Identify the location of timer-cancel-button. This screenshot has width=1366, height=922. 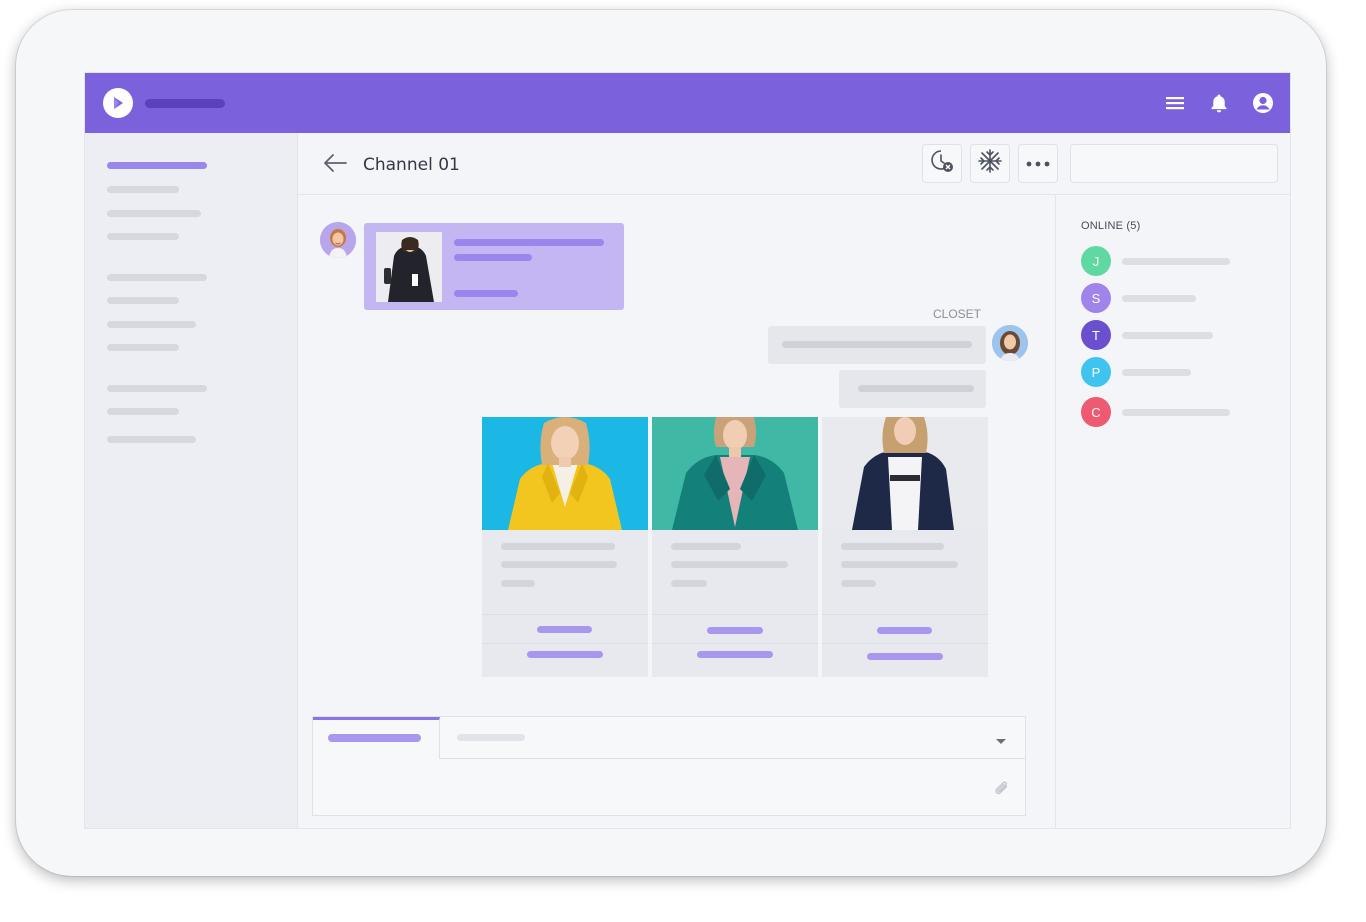
(942, 163).